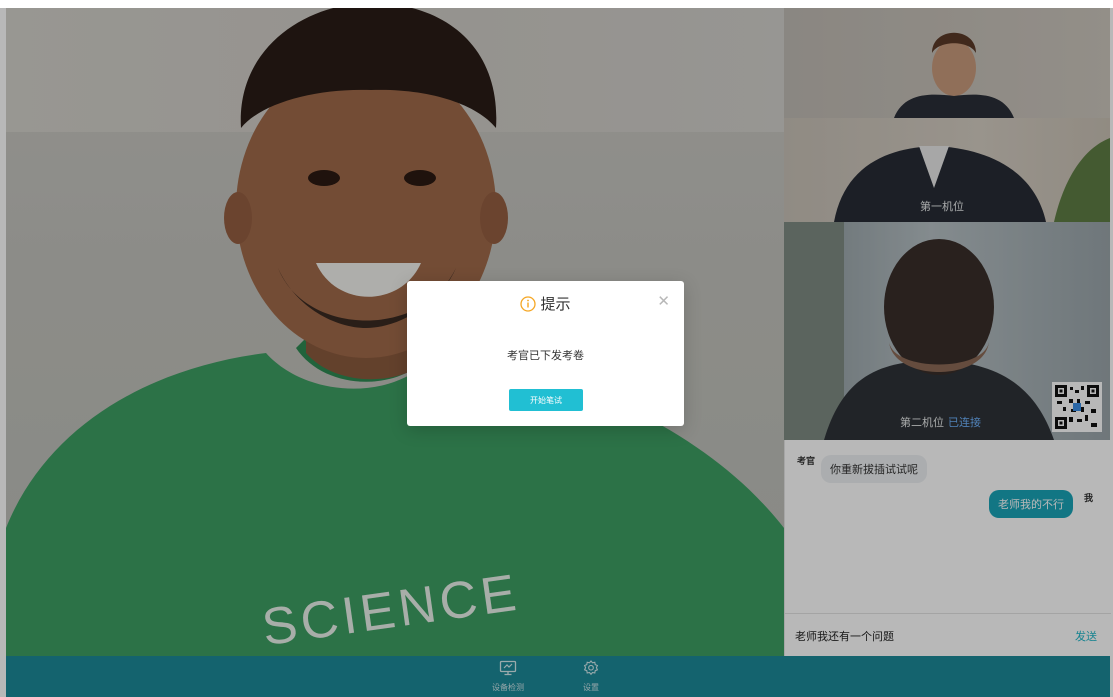  I want to click on start-exam-button: 开始笔试, so click(546, 400).